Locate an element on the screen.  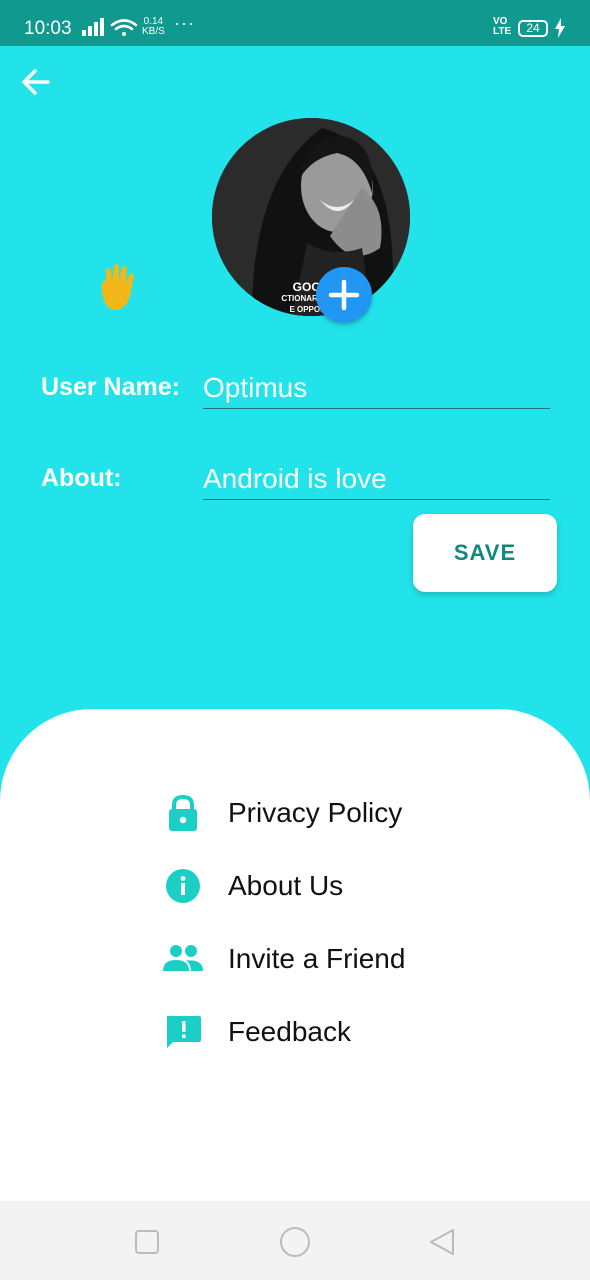
signal-icon is located at coordinates (93, 27).